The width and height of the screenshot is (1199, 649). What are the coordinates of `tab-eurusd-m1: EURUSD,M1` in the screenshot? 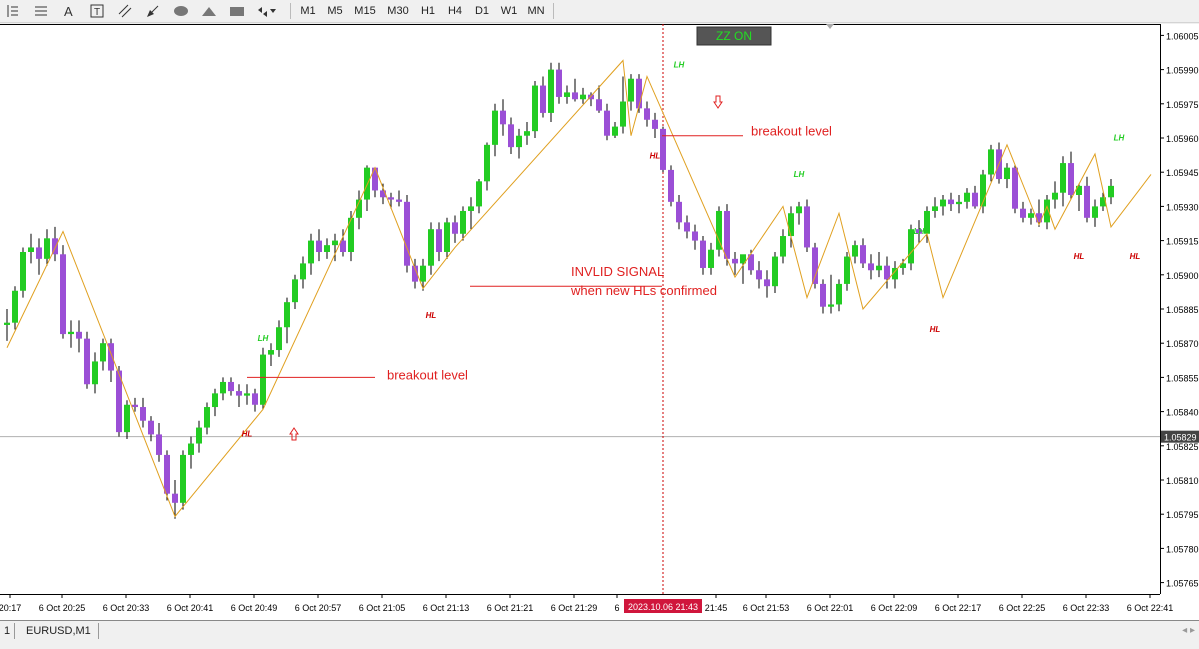 It's located at (61, 631).